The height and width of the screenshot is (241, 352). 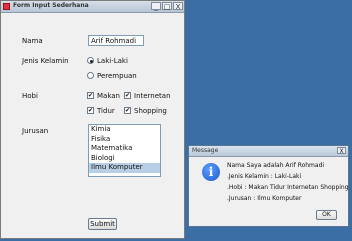 What do you see at coordinates (124, 130) in the screenshot?
I see `list-item: Kimia` at bounding box center [124, 130].